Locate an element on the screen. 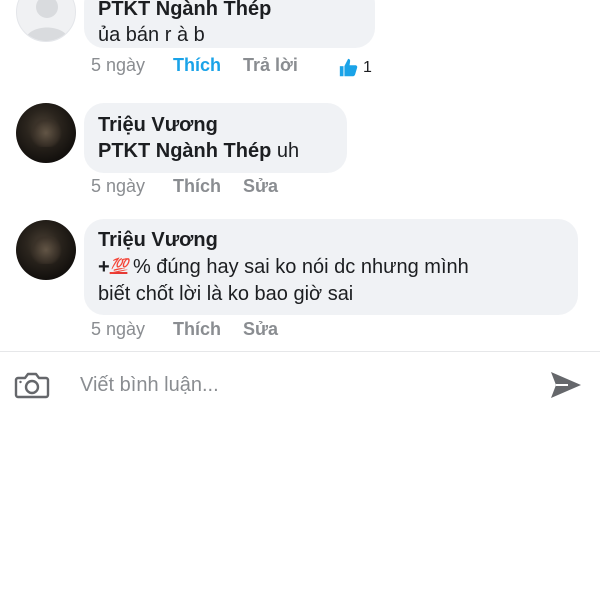 The width and height of the screenshot is (600, 600). comment-prefix: + is located at coordinates (104, 267).